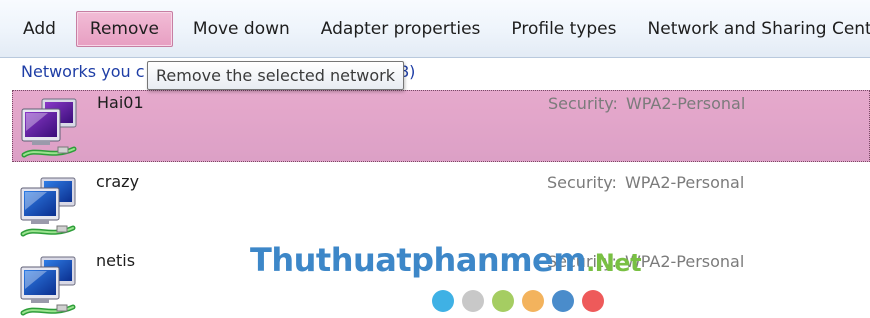 The image size is (870, 318). I want to click on watermark-suffix: .Net, so click(614, 263).